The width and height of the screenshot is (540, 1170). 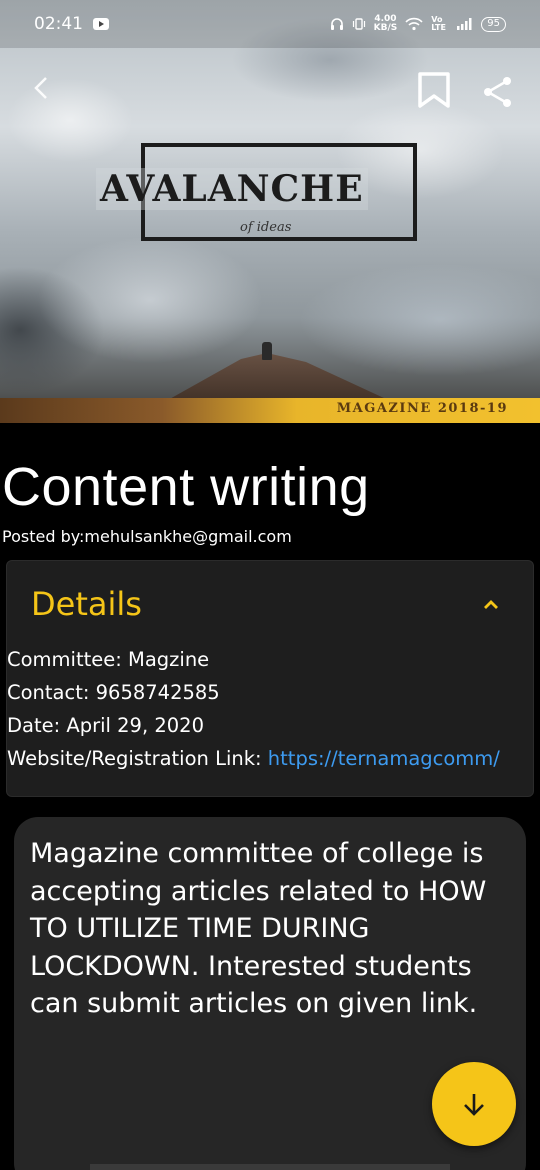 I want to click on volte-label: Vo LTE, so click(x=438, y=23).